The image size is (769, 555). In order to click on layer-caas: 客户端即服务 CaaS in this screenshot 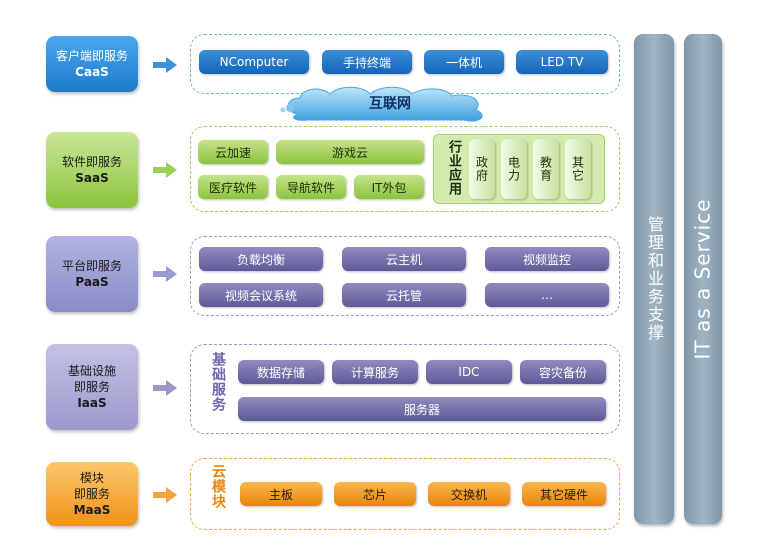, I will do `click(92, 64)`.